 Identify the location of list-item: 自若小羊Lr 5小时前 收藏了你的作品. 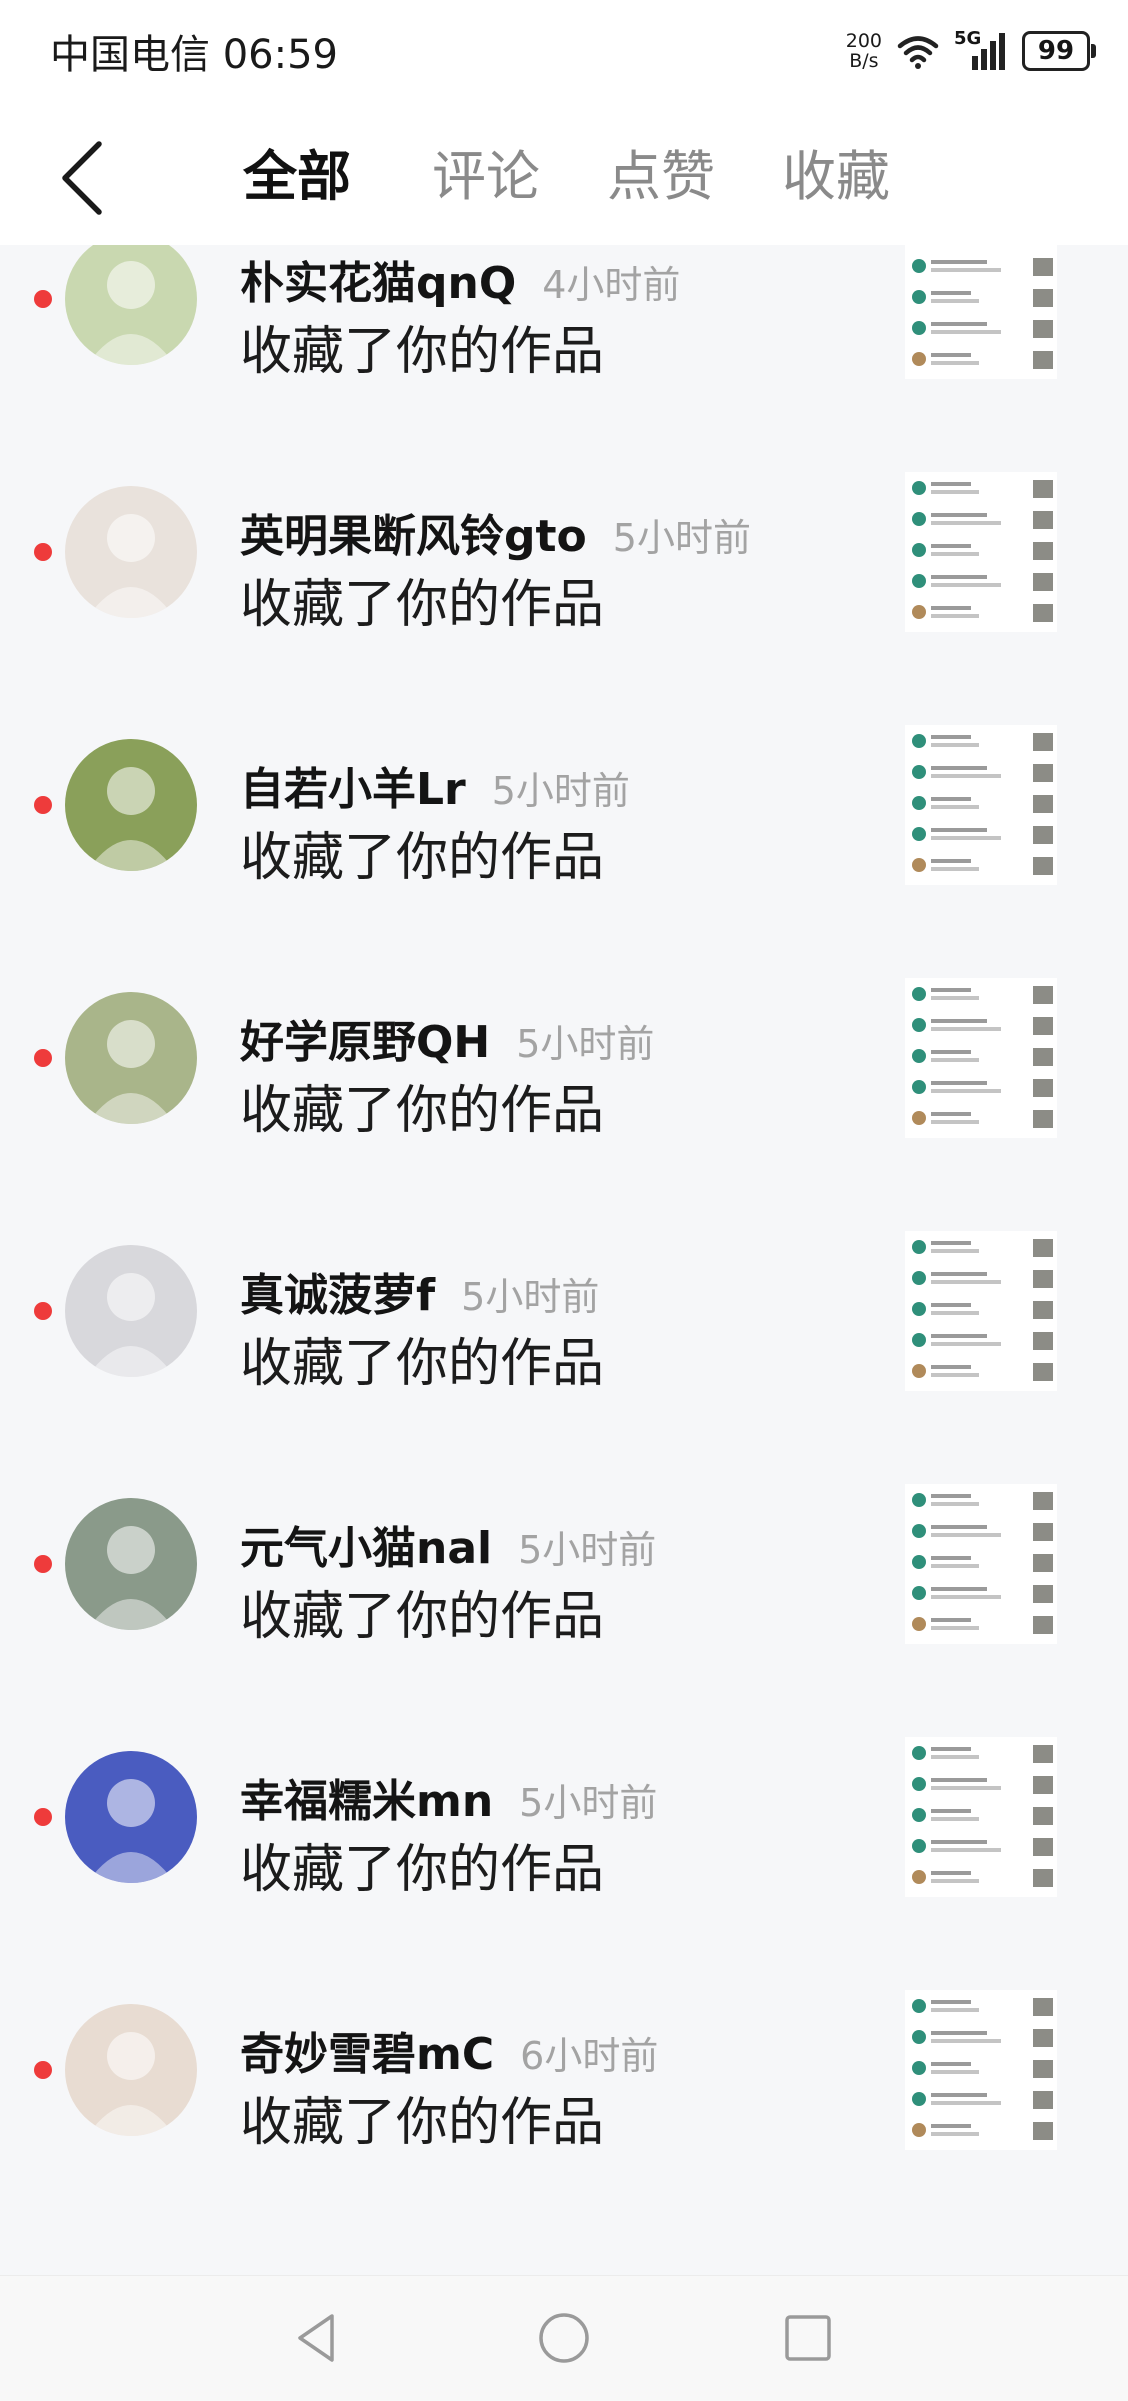
(564, 794).